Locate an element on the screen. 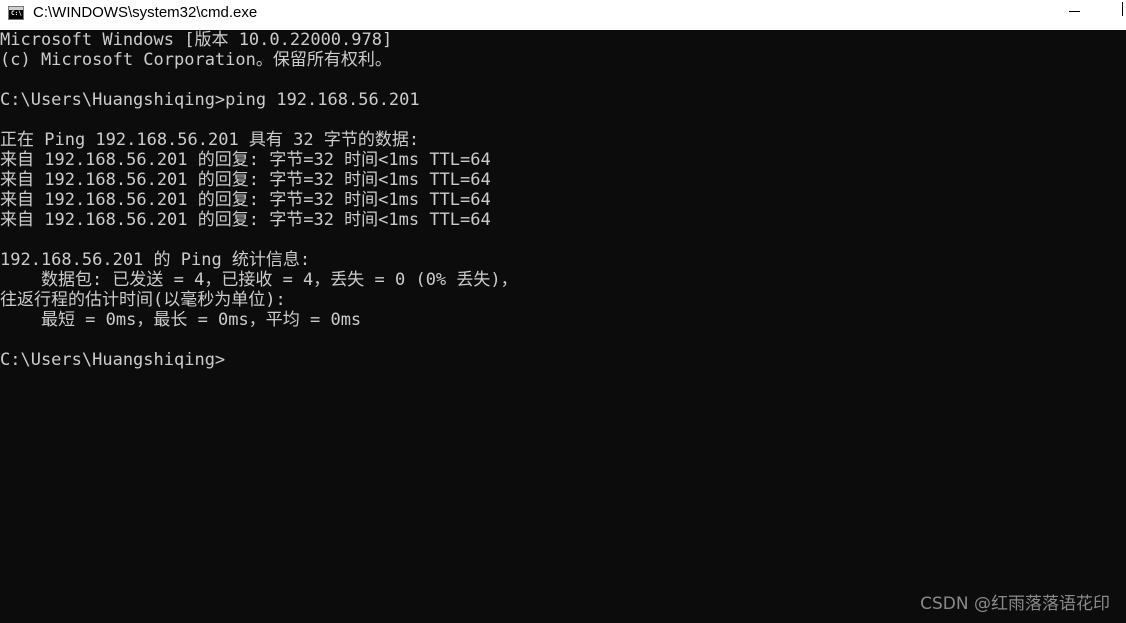 This screenshot has height=623, width=1126. cmd-icon: C:\ is located at coordinates (16, 13).